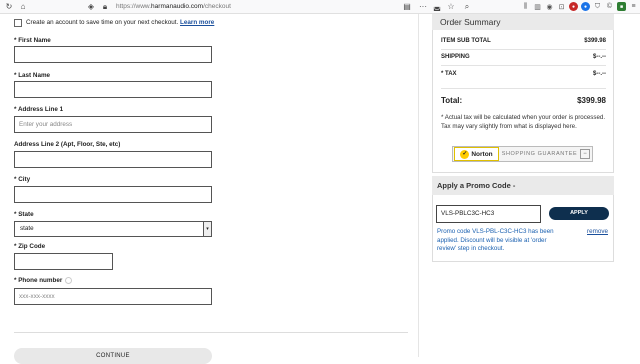 Image resolution: width=640 pixels, height=364 pixels. What do you see at coordinates (32, 40) in the screenshot?
I see `first-name-label: * First Name` at bounding box center [32, 40].